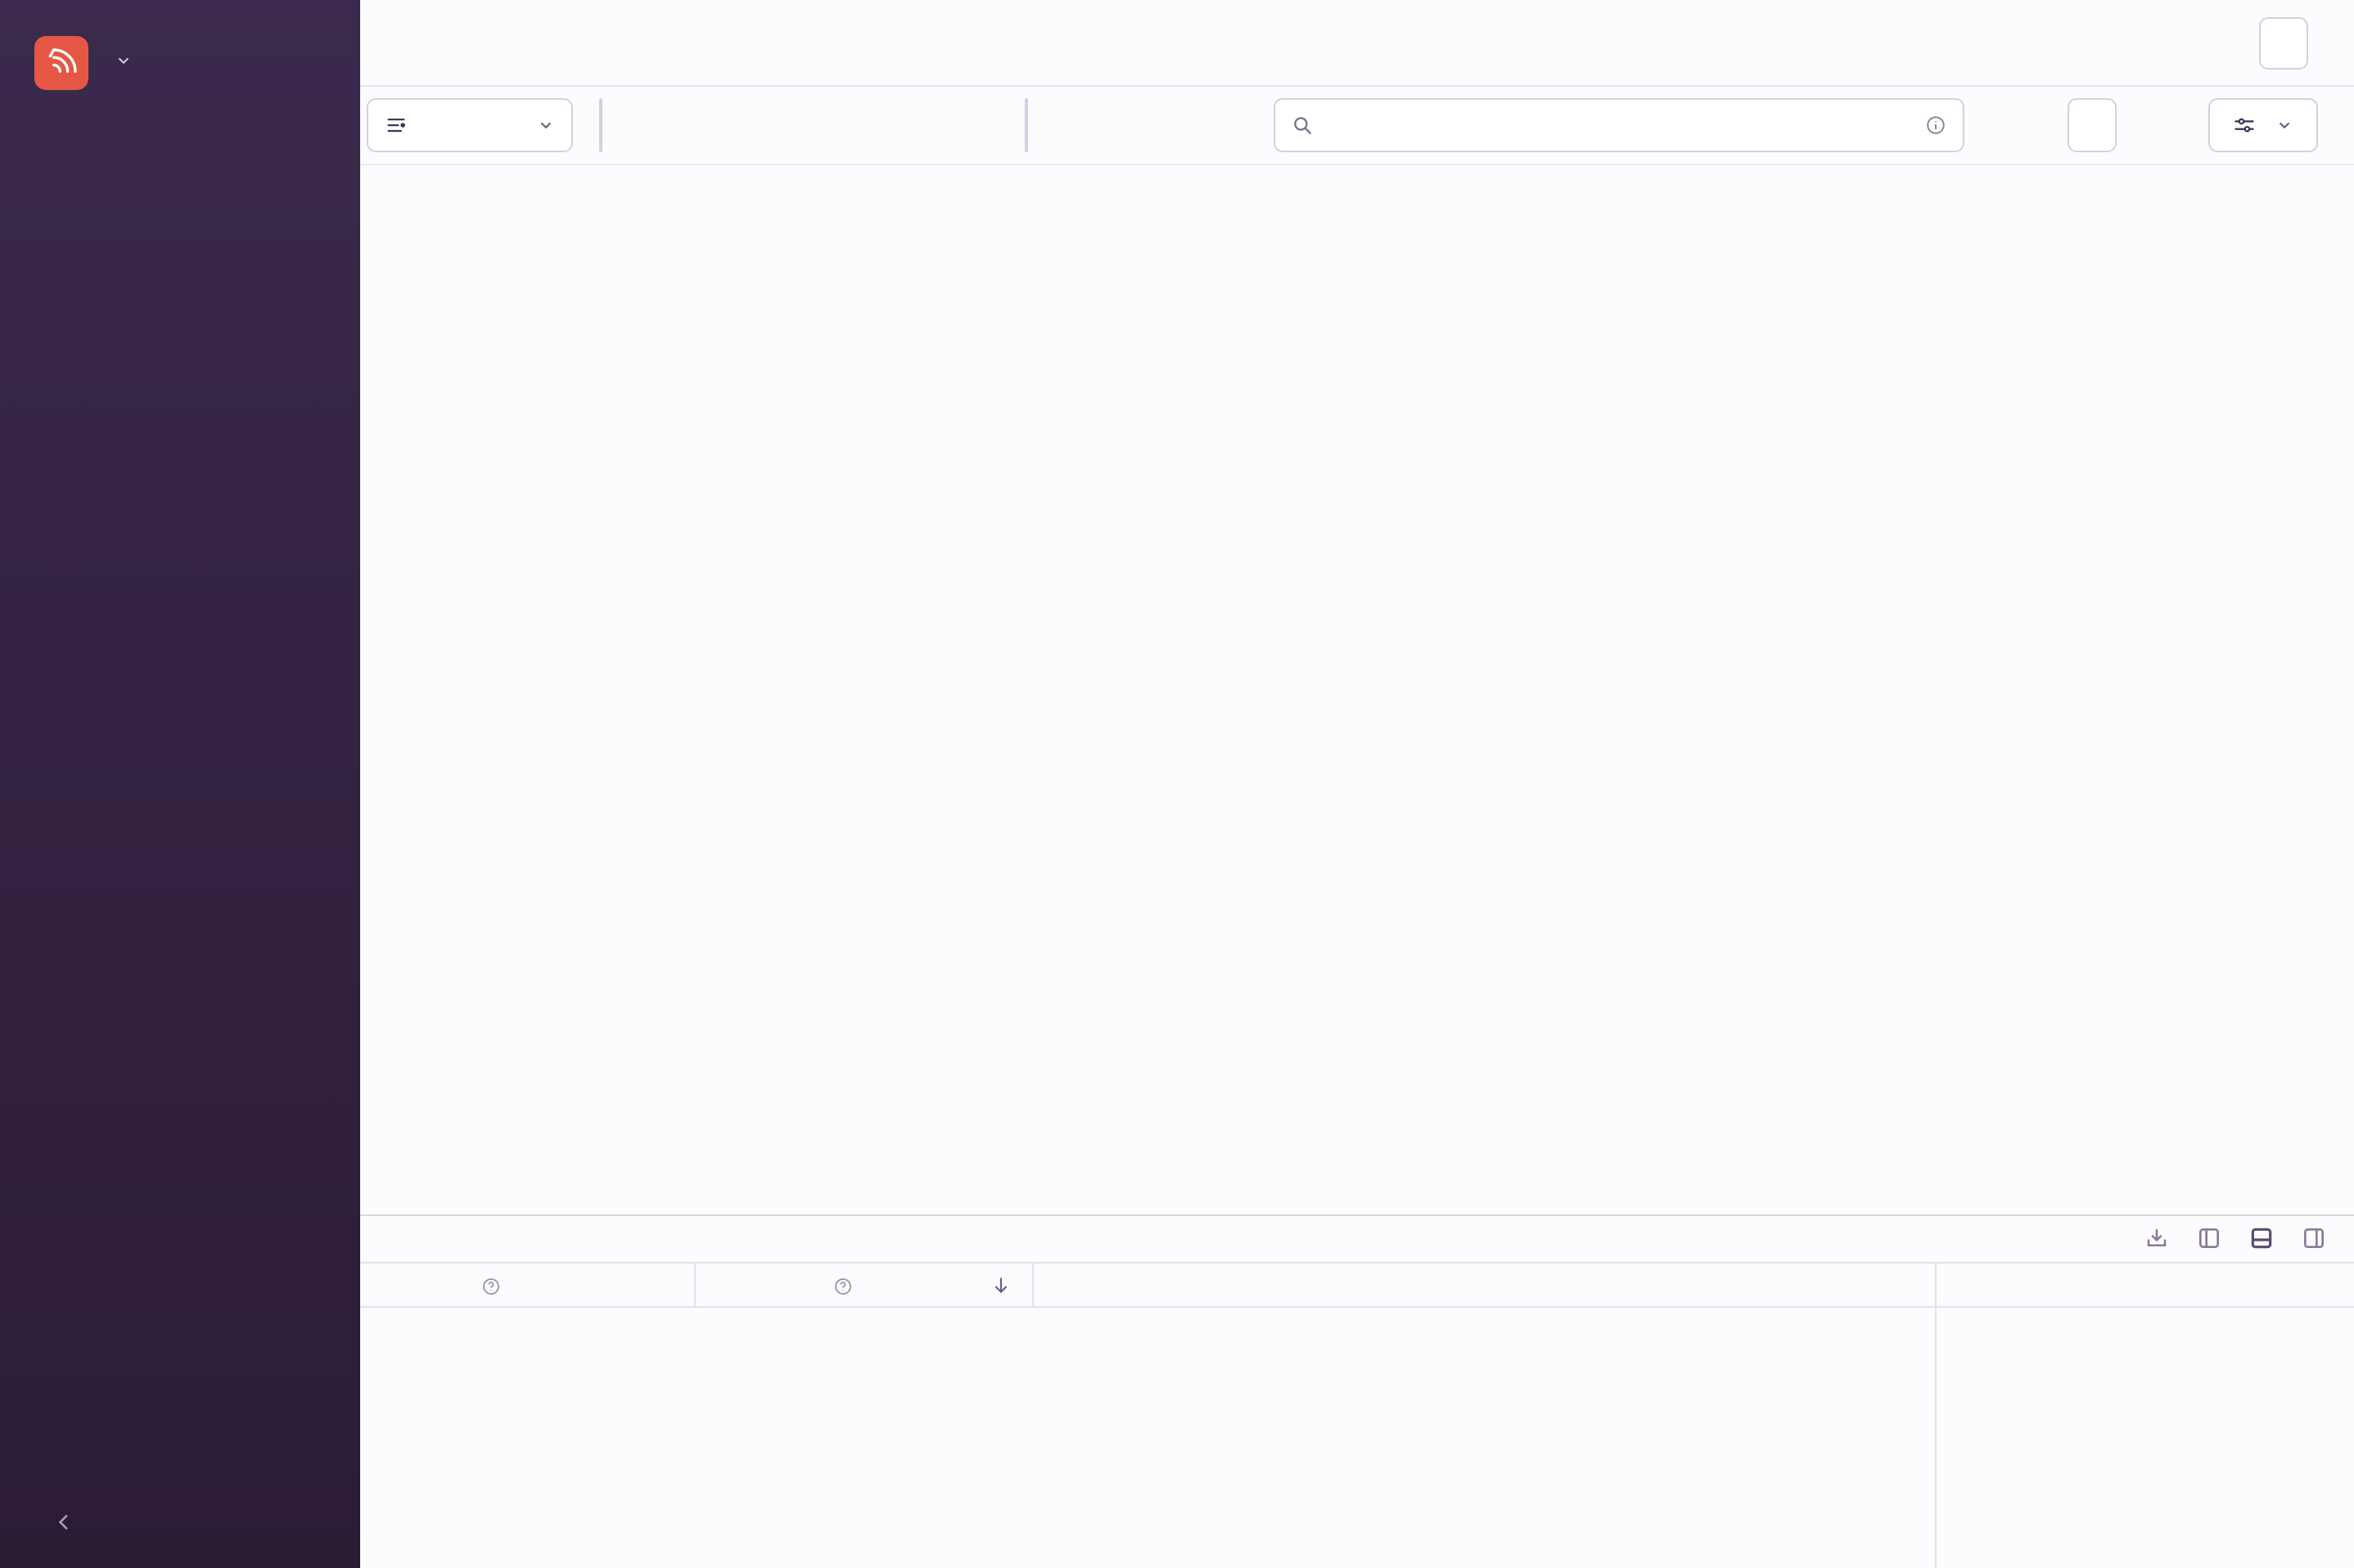 The image size is (2354, 1568). I want to click on org-switcher, so click(119, 61).